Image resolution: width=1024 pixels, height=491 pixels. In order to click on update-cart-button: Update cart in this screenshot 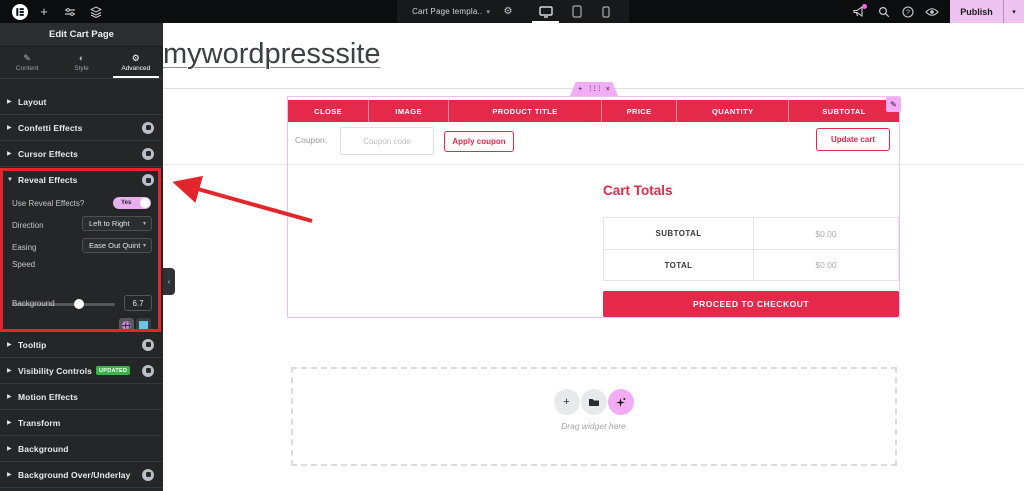, I will do `click(853, 139)`.